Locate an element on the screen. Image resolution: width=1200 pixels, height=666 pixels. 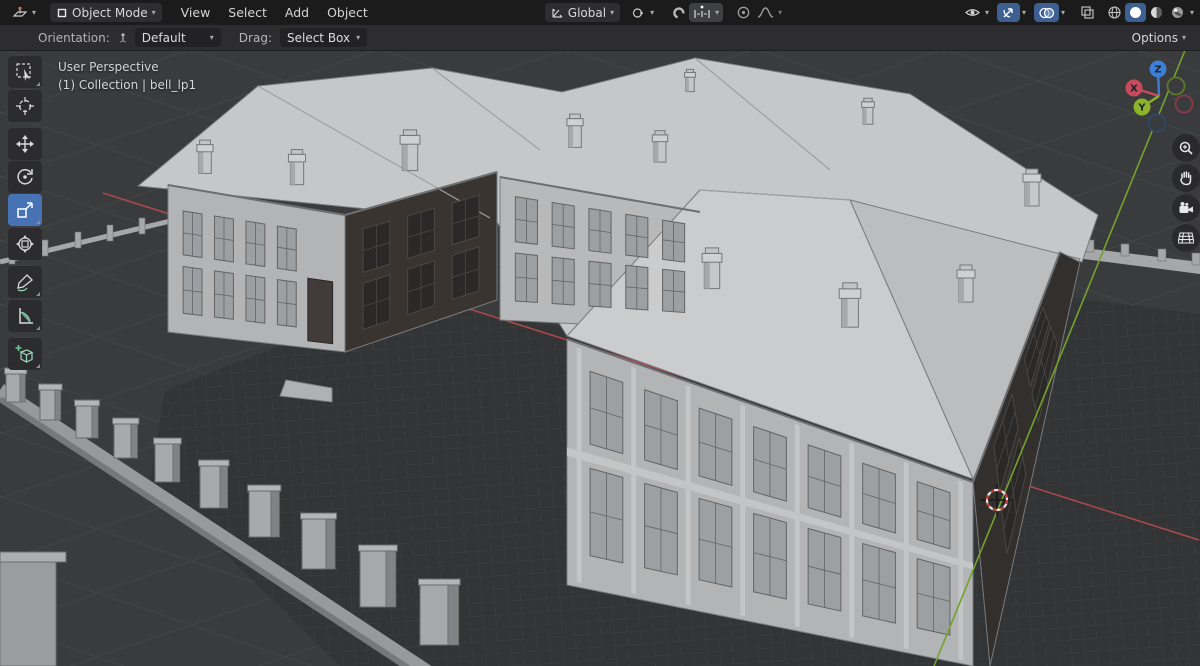
orientation-select: Default ▾ is located at coordinates (177, 37).